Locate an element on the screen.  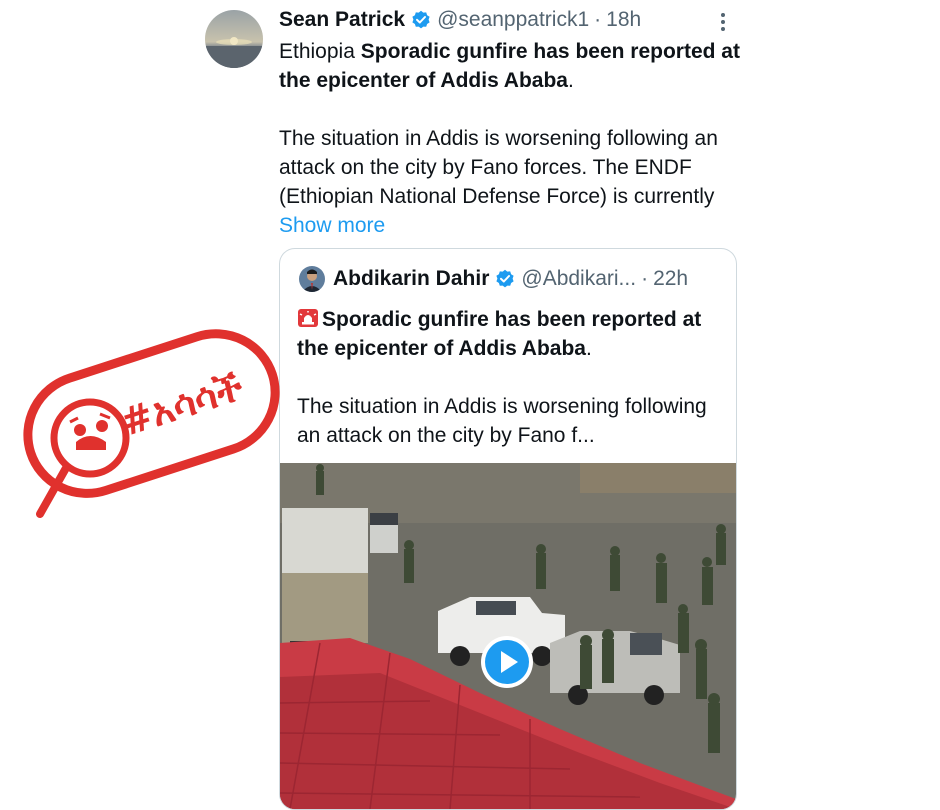
tweet-time: 18h is located at coordinates (623, 20).